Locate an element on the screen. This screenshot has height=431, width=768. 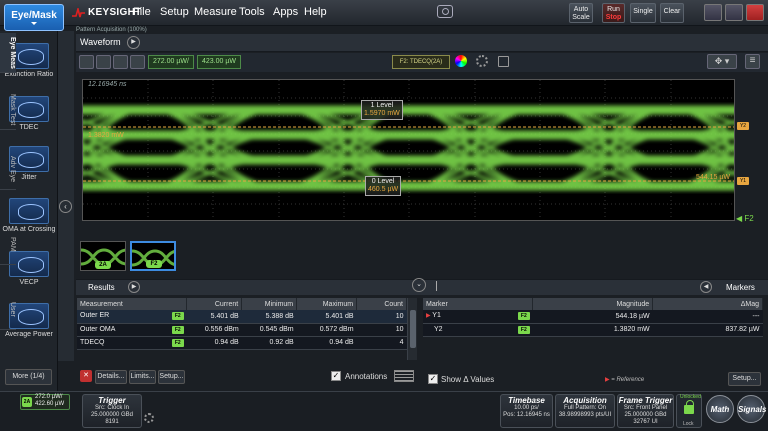
menu-setup: Setup is located at coordinates (174, 12).